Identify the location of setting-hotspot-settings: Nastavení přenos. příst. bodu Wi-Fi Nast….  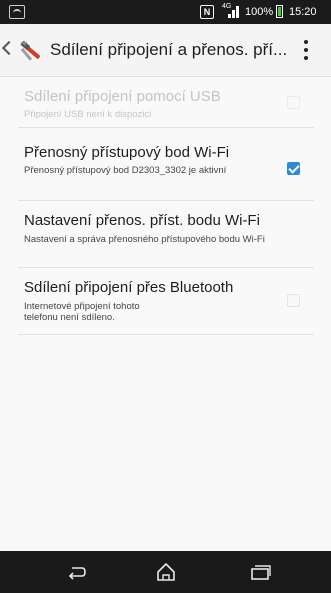
(166, 234).